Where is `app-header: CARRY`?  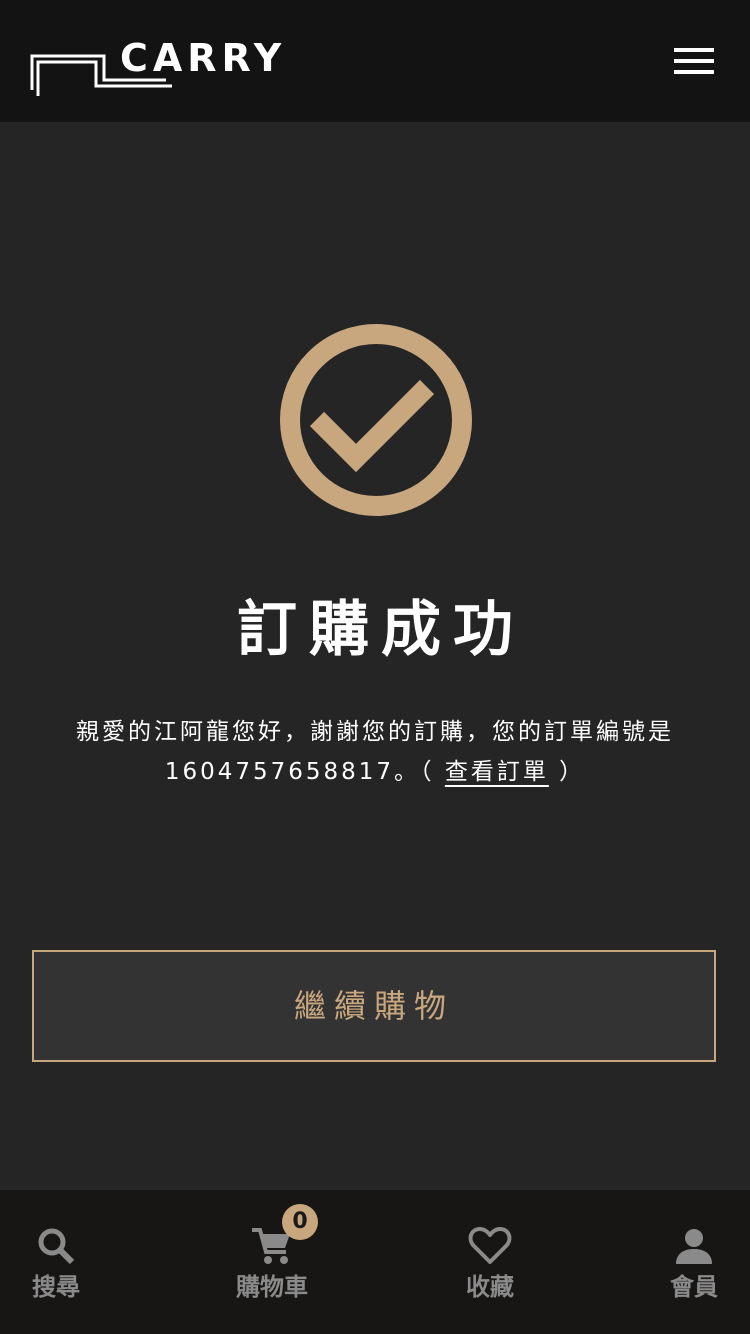 app-header: CARRY is located at coordinates (375, 61).